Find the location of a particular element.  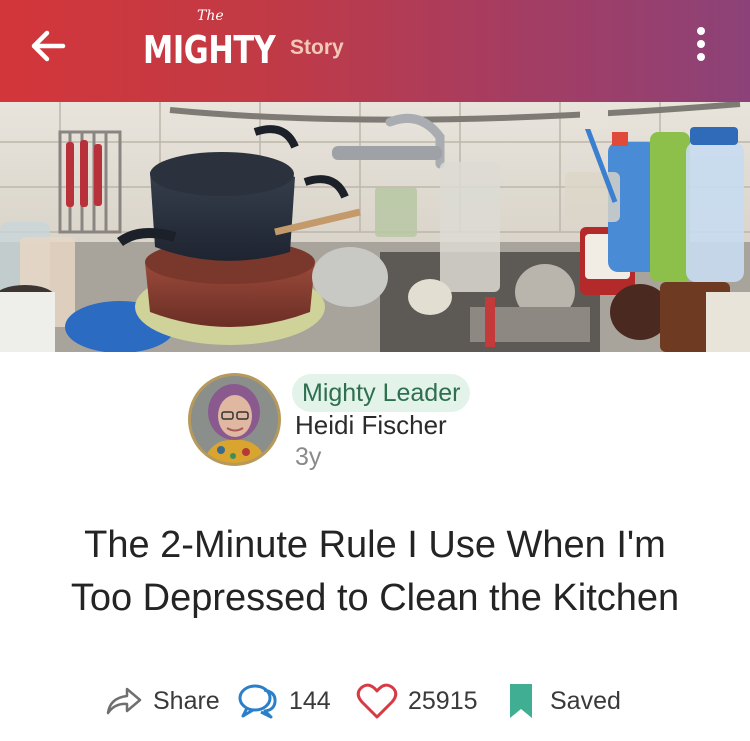

likes-count: 25915 is located at coordinates (443, 700).